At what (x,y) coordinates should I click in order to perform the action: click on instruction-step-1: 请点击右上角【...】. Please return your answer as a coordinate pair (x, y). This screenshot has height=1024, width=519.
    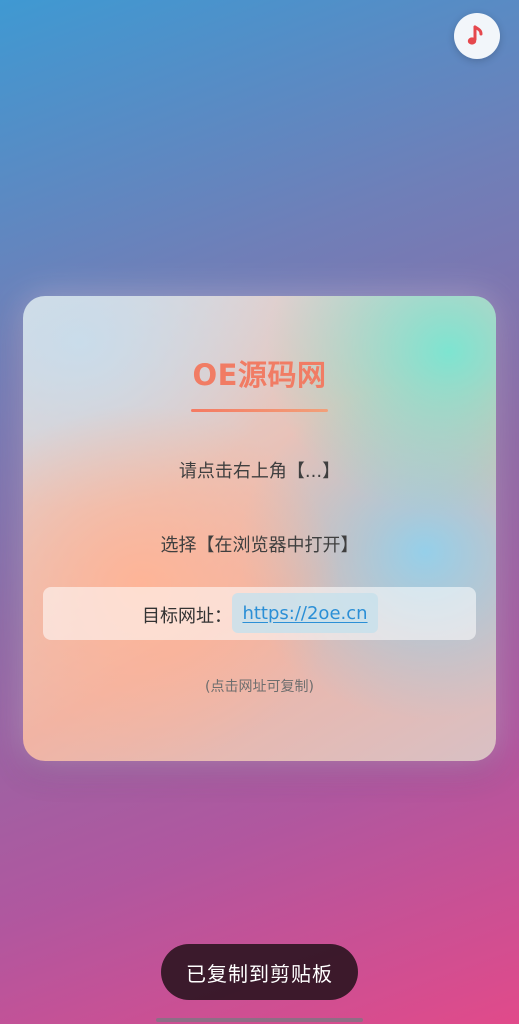
    Looking at the image, I should click on (259, 471).